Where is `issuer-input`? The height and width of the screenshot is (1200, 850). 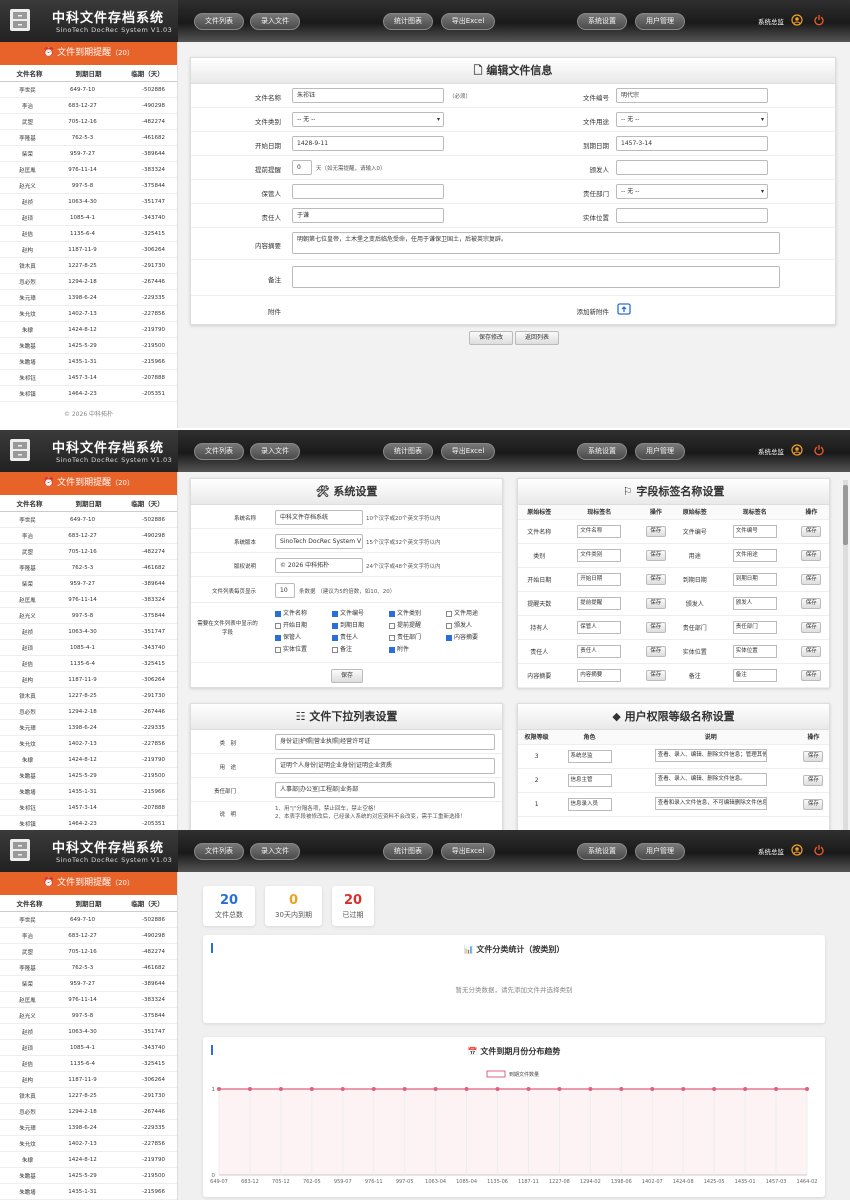
issuer-input is located at coordinates (692, 167).